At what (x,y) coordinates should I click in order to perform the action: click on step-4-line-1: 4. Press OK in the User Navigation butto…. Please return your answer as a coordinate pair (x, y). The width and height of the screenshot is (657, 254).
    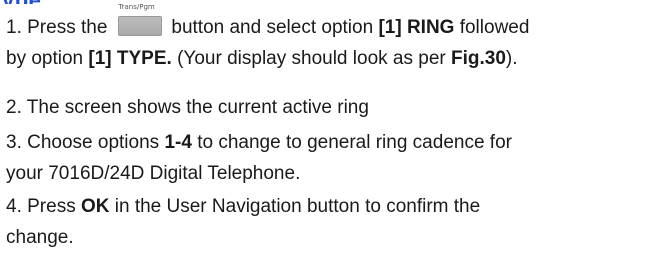
    Looking at the image, I should click on (243, 206).